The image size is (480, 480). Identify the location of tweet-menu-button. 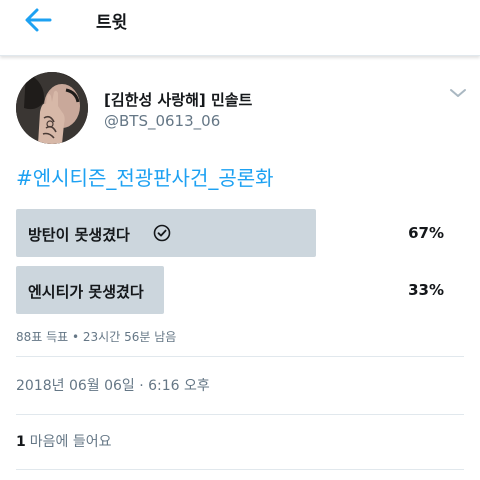
(458, 93).